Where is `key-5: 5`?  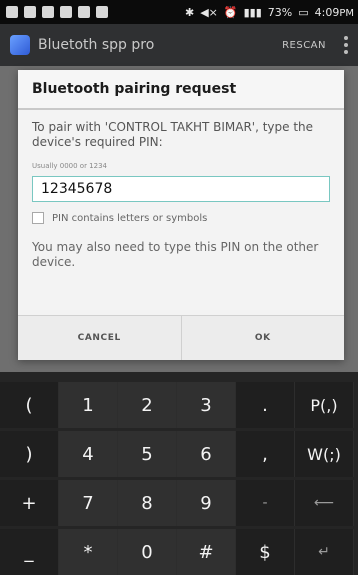 key-5: 5 is located at coordinates (147, 454).